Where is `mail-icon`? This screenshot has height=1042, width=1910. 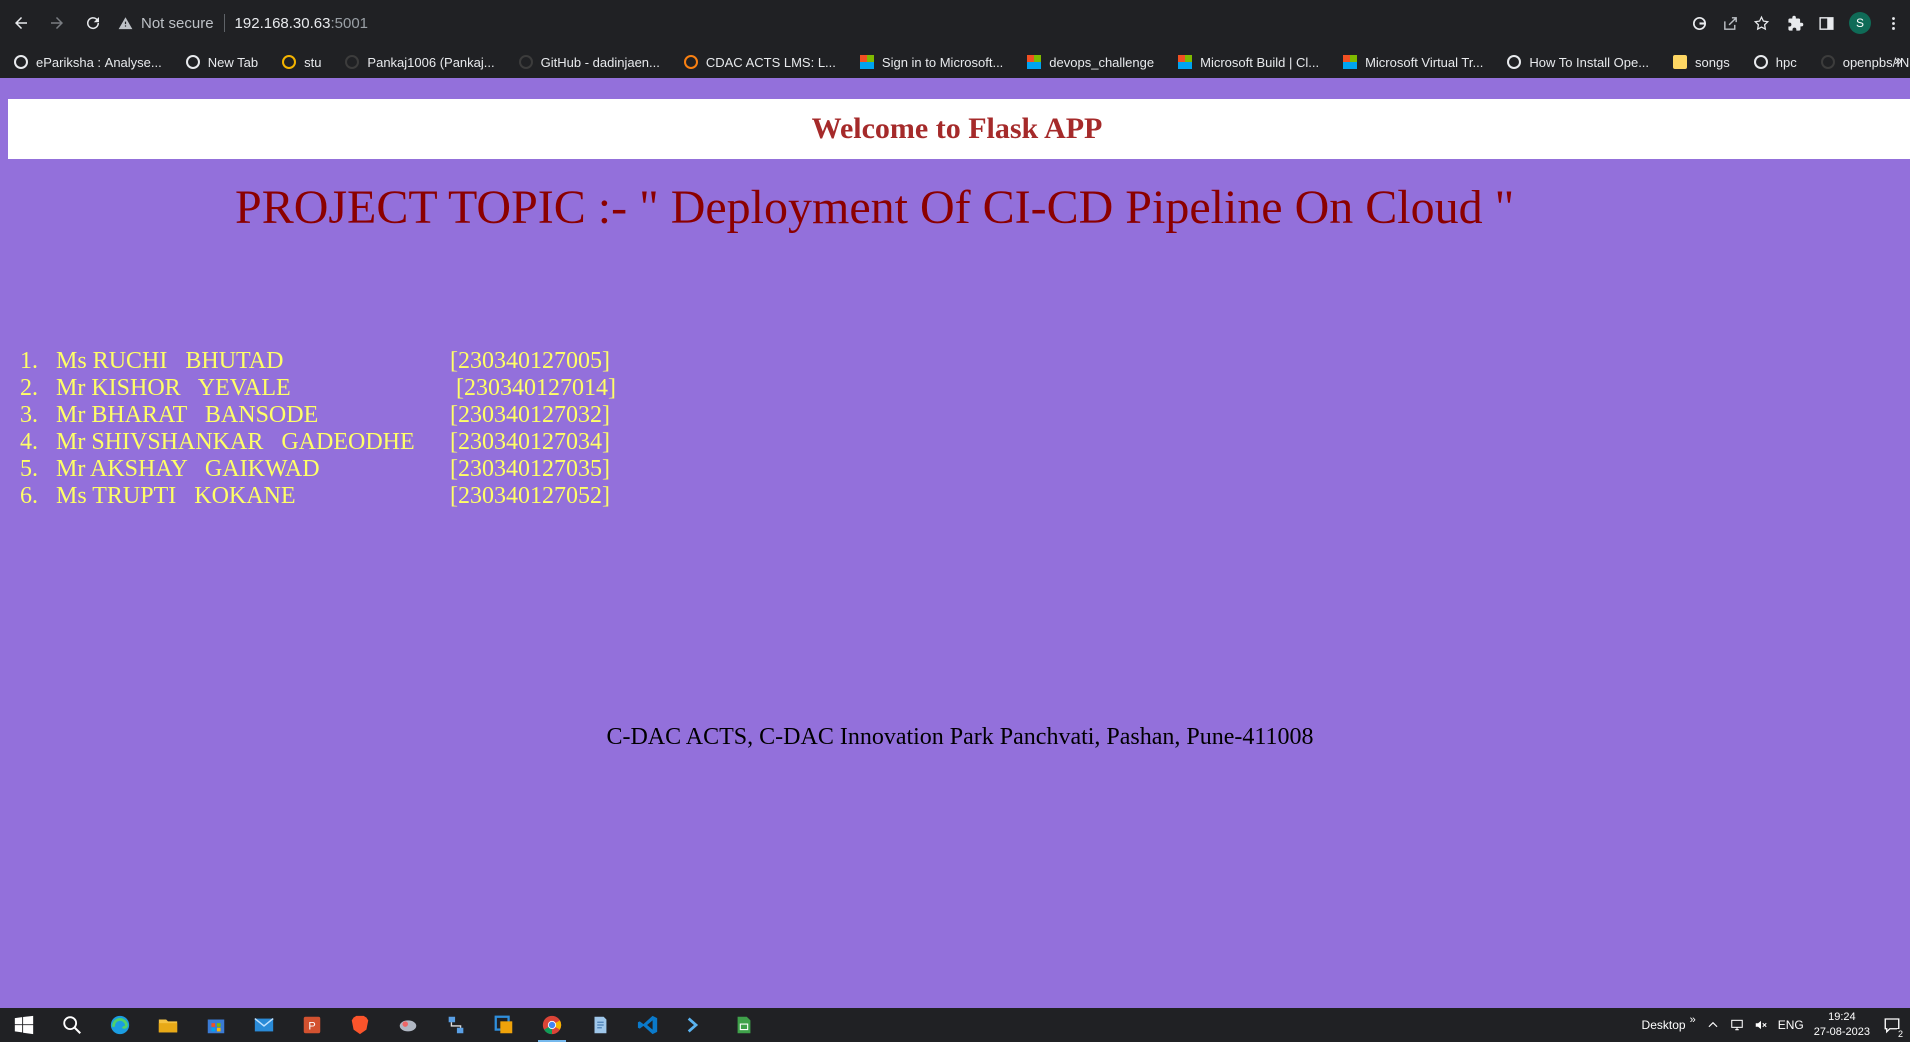
mail-icon is located at coordinates (264, 1025).